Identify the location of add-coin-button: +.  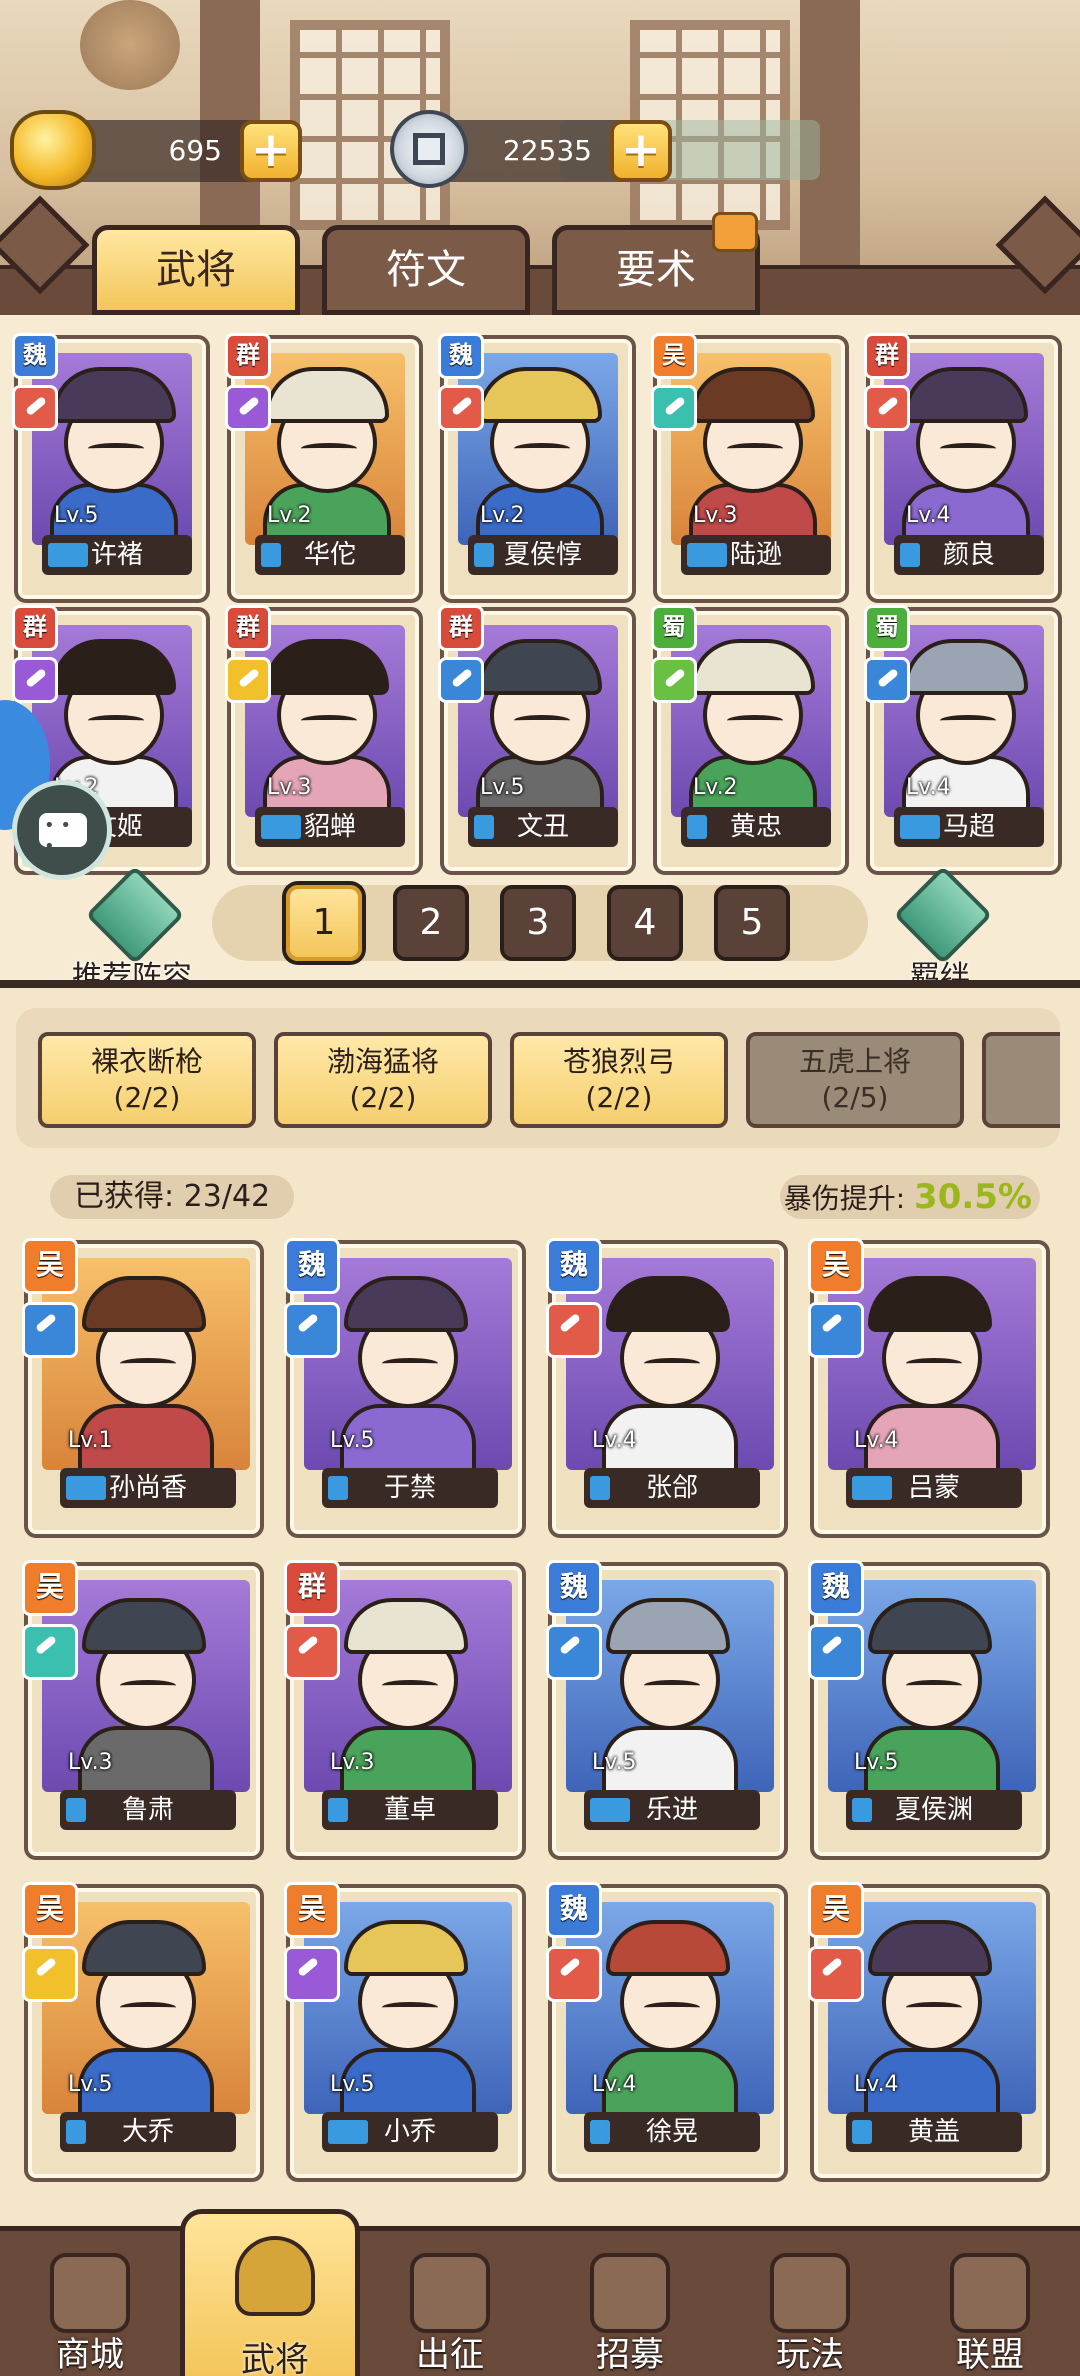
(641, 151).